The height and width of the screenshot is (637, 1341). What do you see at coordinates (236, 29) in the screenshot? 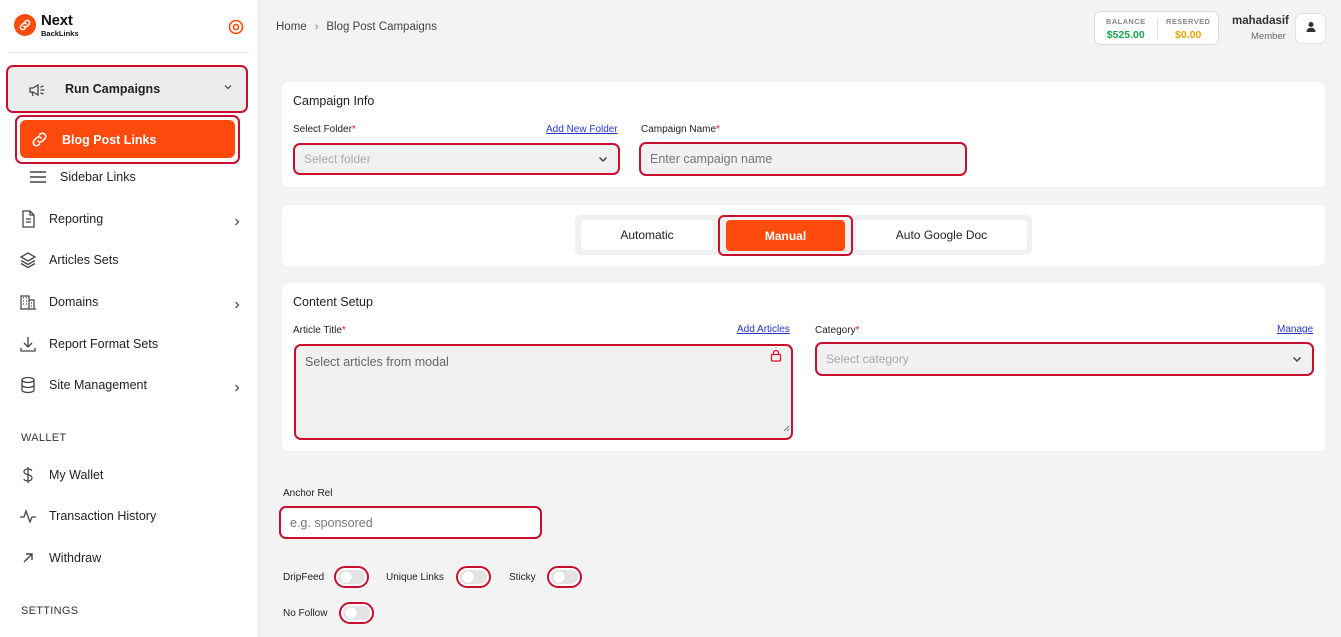
I see `target-icon` at bounding box center [236, 29].